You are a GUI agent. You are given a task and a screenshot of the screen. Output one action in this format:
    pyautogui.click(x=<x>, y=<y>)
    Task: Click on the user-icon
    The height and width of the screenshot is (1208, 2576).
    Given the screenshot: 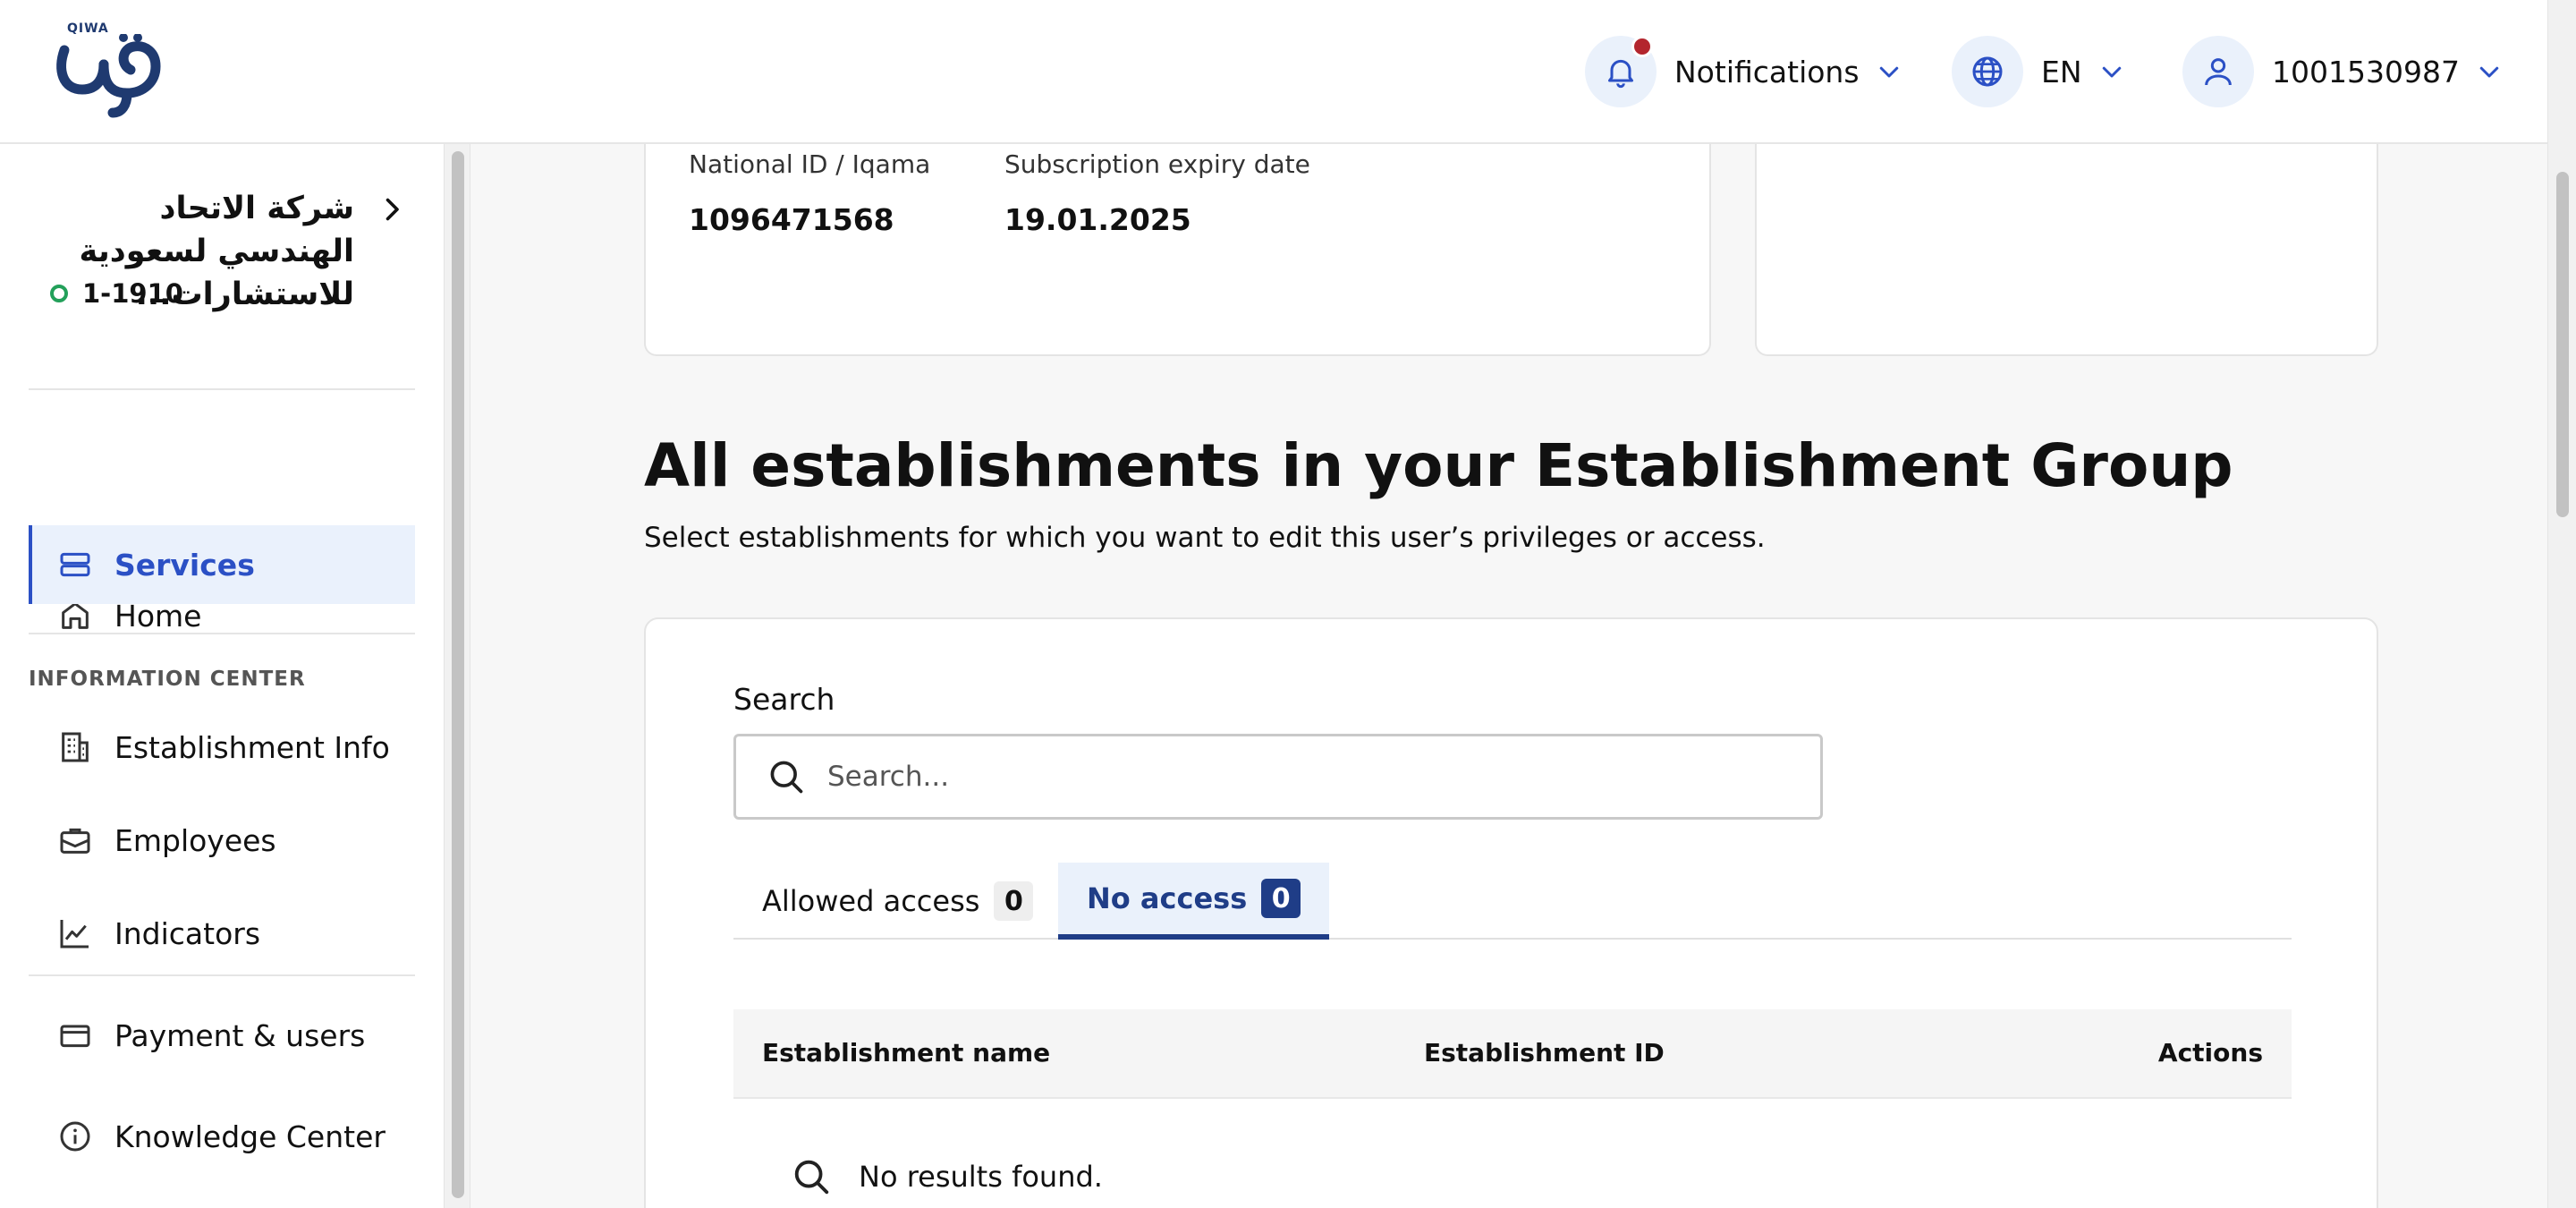 What is the action you would take?
    pyautogui.click(x=2218, y=72)
    